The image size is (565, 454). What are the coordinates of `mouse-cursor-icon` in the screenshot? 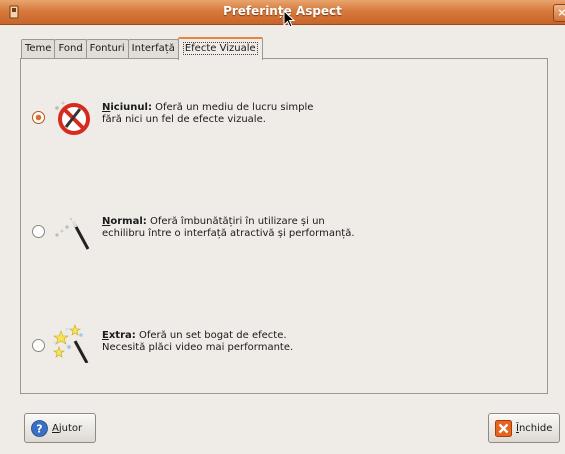 It's located at (289, 19).